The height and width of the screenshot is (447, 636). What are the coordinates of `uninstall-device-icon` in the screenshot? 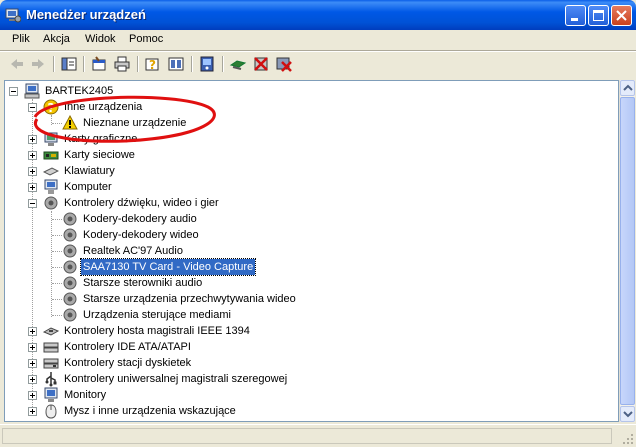 It's located at (284, 64).